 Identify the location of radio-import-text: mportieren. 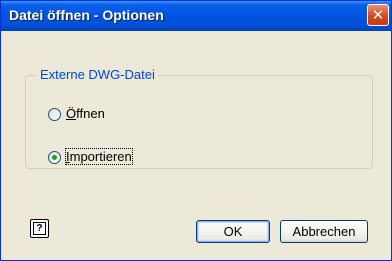
(100, 156).